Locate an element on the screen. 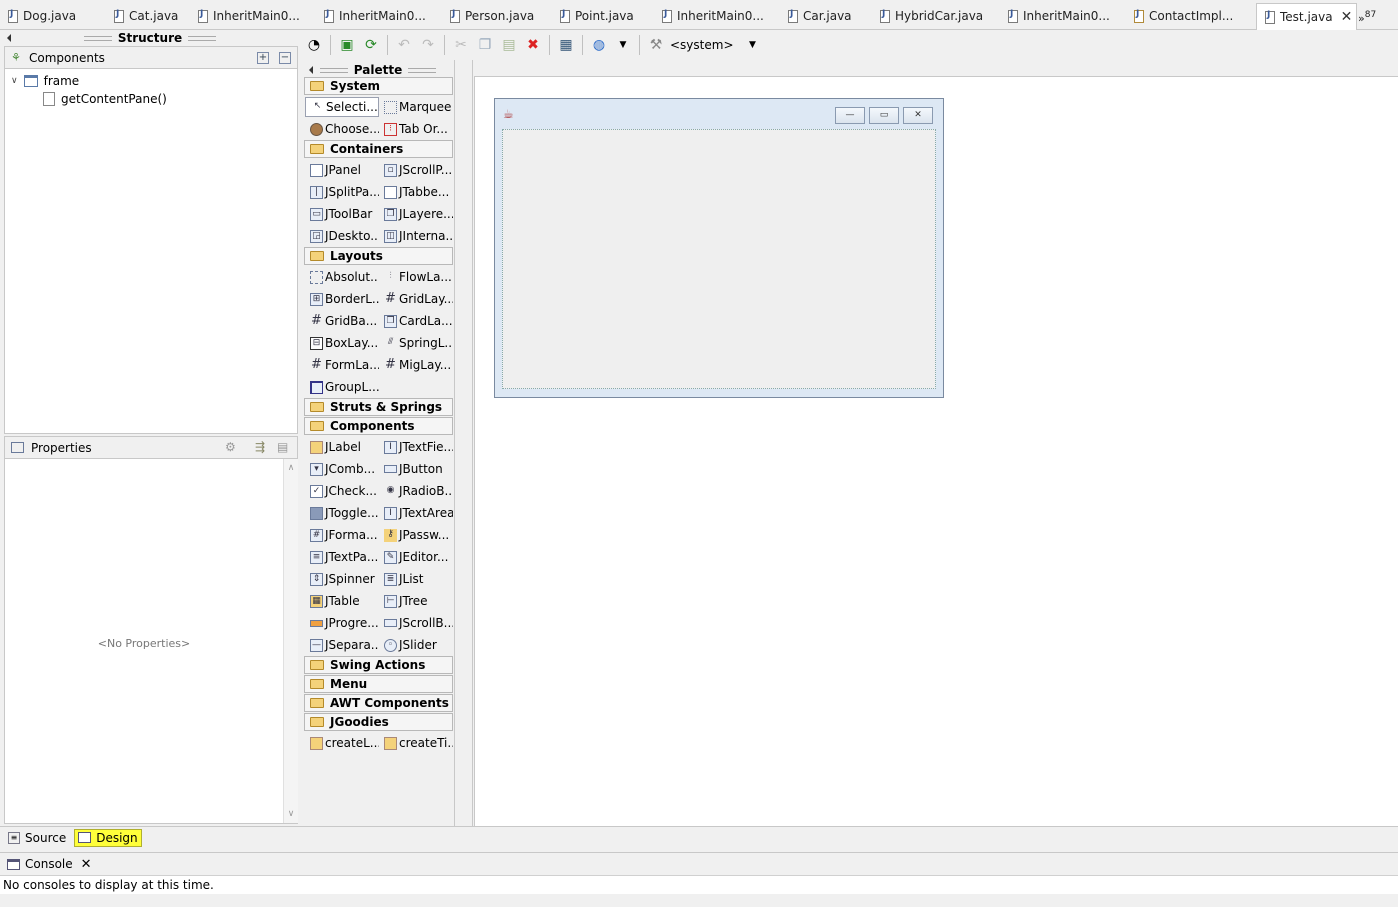 The image size is (1398, 907). palette-category-jgoodies: JGoodies is located at coordinates (378, 722).